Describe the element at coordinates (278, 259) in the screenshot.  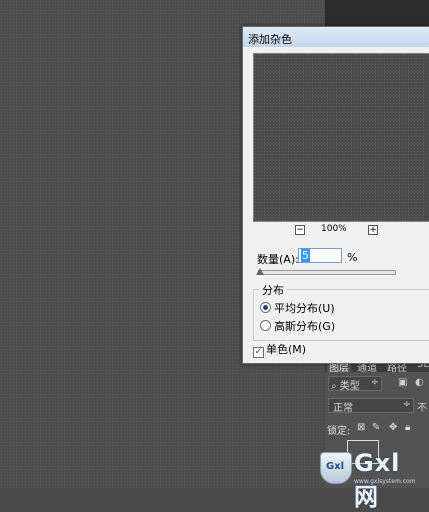
I see `amount-label: 数量(A):` at that location.